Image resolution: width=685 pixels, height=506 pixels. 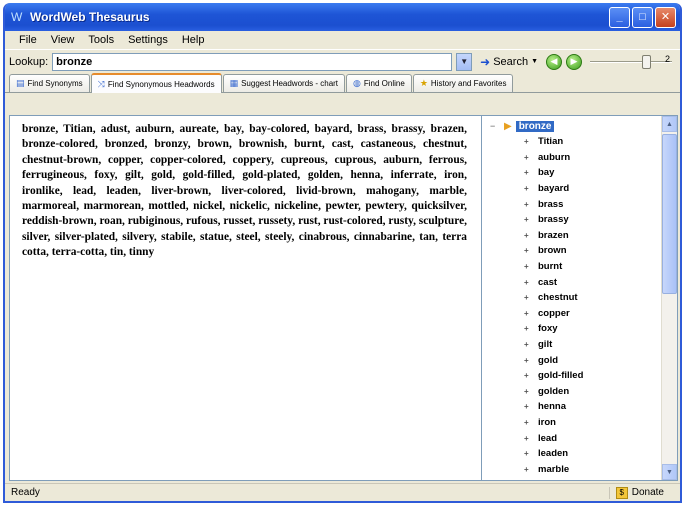 I want to click on title-bar: W WordWeb Thesaurus _ □ ✕, so click(x=342, y=17).